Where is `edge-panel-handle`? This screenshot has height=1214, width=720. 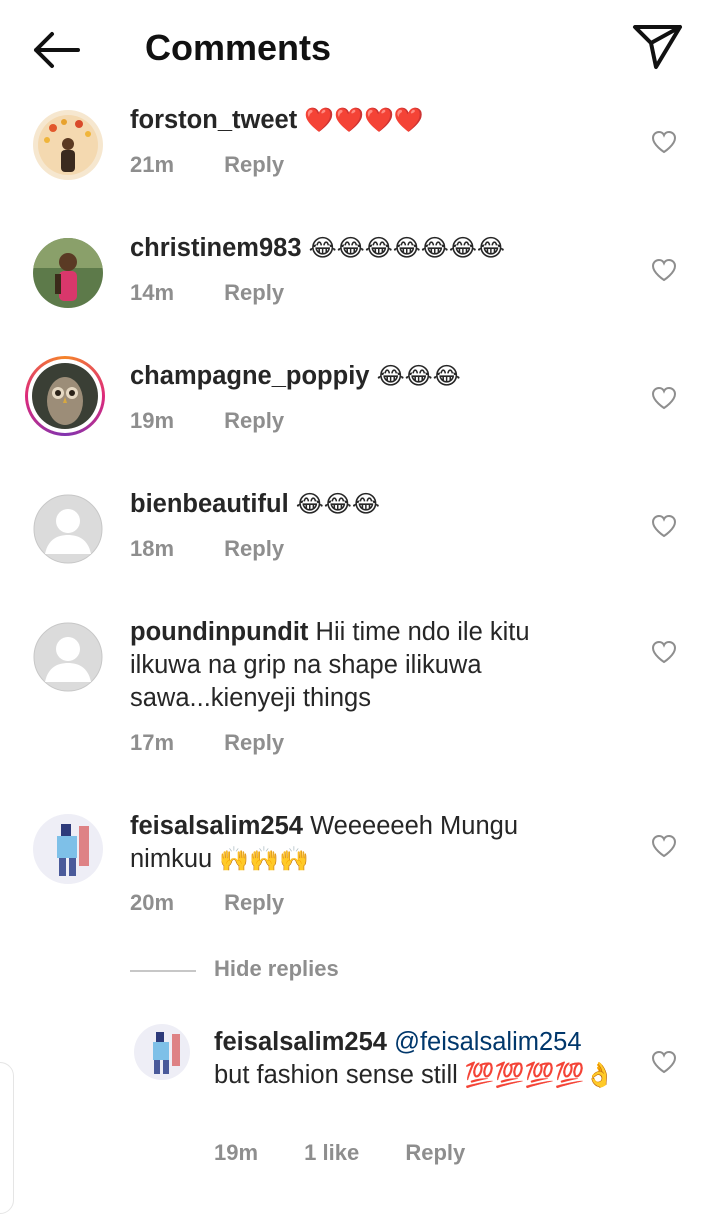 edge-panel-handle is located at coordinates (7, 1138).